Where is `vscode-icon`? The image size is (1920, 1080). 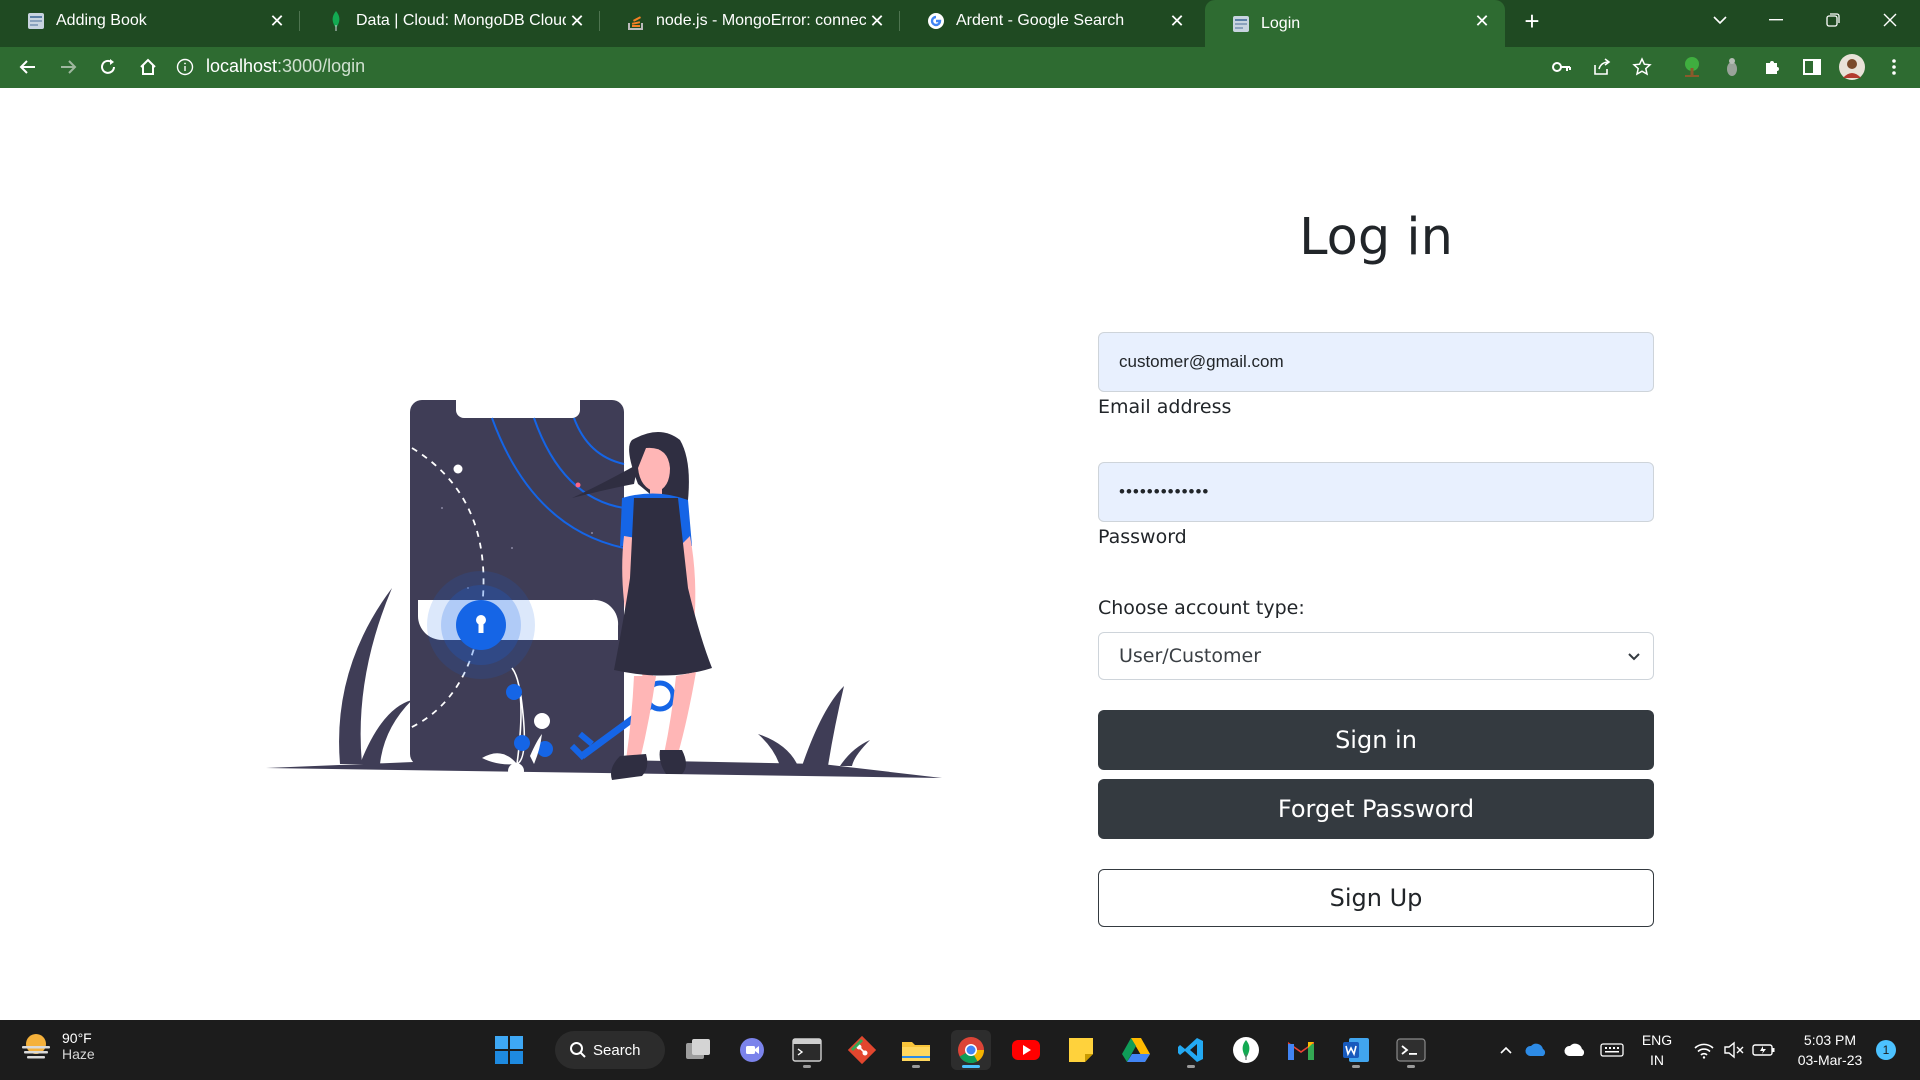
vscode-icon is located at coordinates (1191, 1050).